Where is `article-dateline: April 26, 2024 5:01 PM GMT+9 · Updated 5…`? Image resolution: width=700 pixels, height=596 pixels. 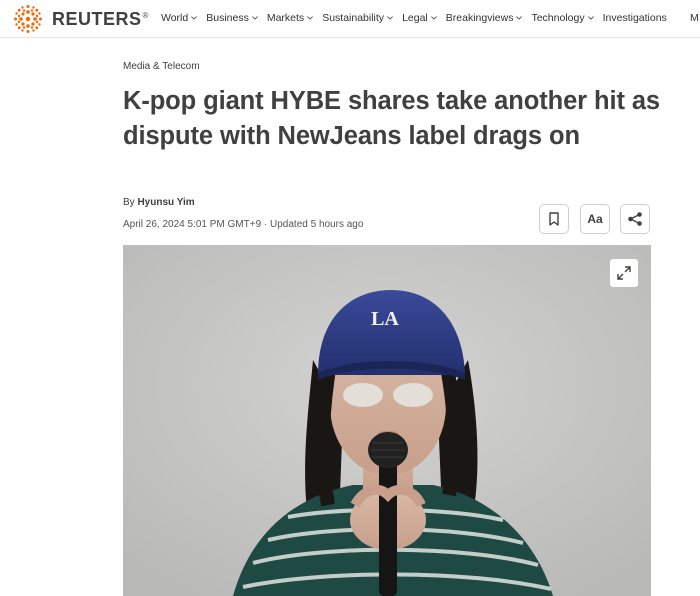
article-dateline: April 26, 2024 5:01 PM GMT+9 · Updated 5… is located at coordinates (243, 224).